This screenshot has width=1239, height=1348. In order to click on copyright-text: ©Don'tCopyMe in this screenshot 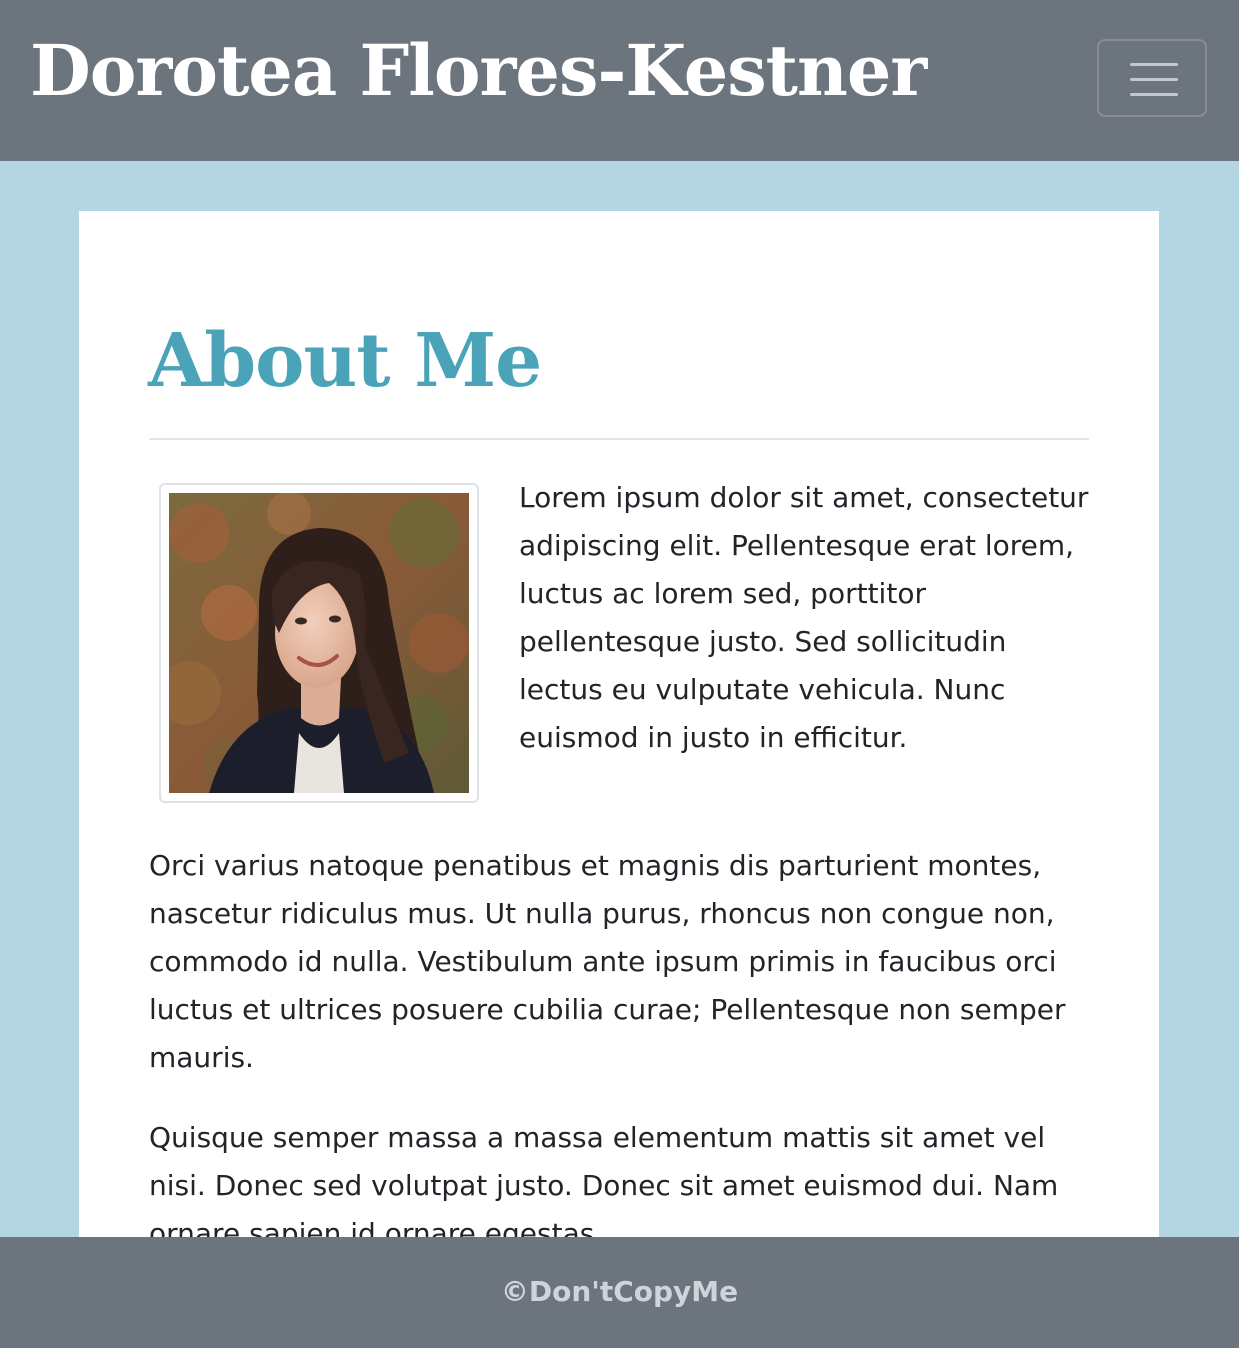, I will do `click(619, 1291)`.